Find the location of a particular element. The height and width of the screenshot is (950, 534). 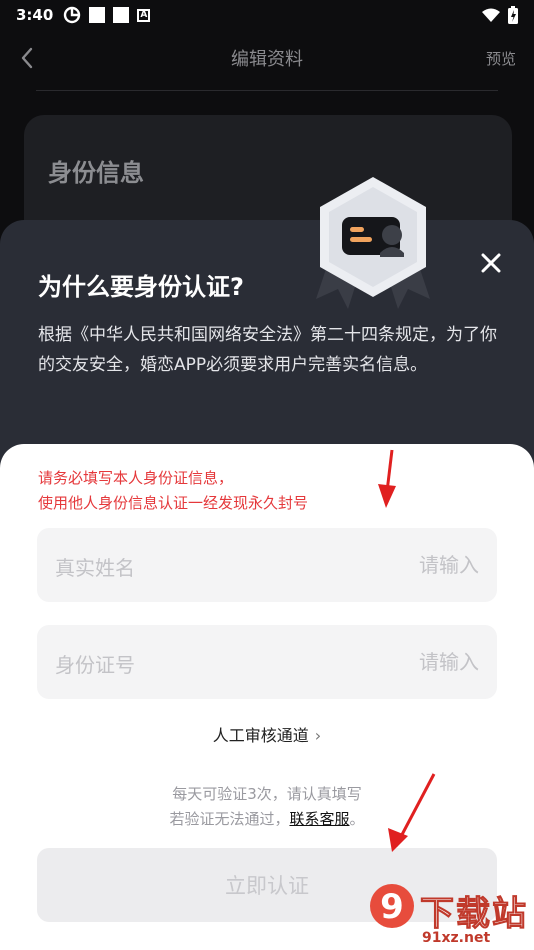

wifi-icon is located at coordinates (491, 15).